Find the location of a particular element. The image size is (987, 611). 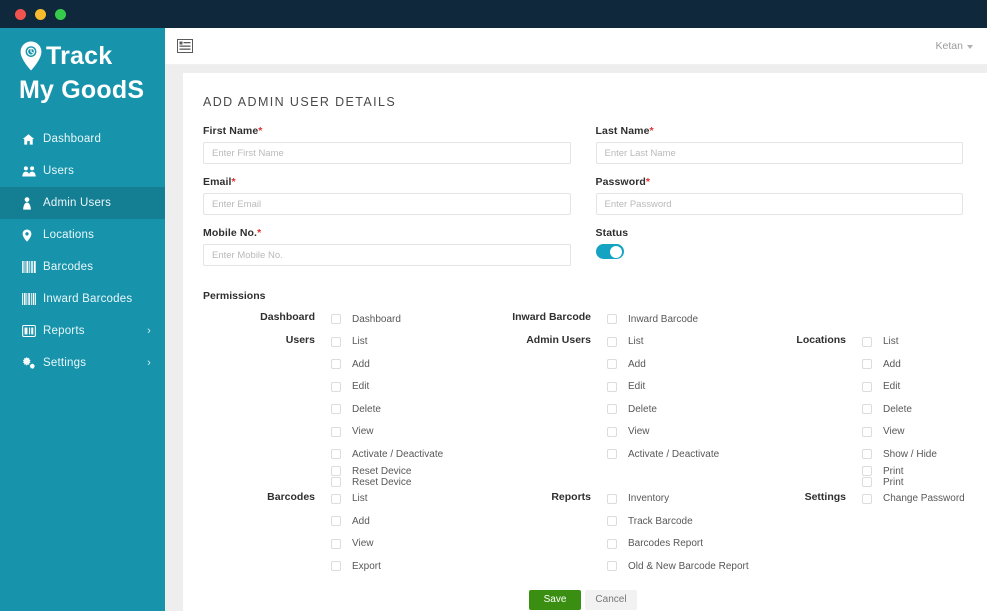

mobile-label-text: Mobile No. is located at coordinates (230, 233).